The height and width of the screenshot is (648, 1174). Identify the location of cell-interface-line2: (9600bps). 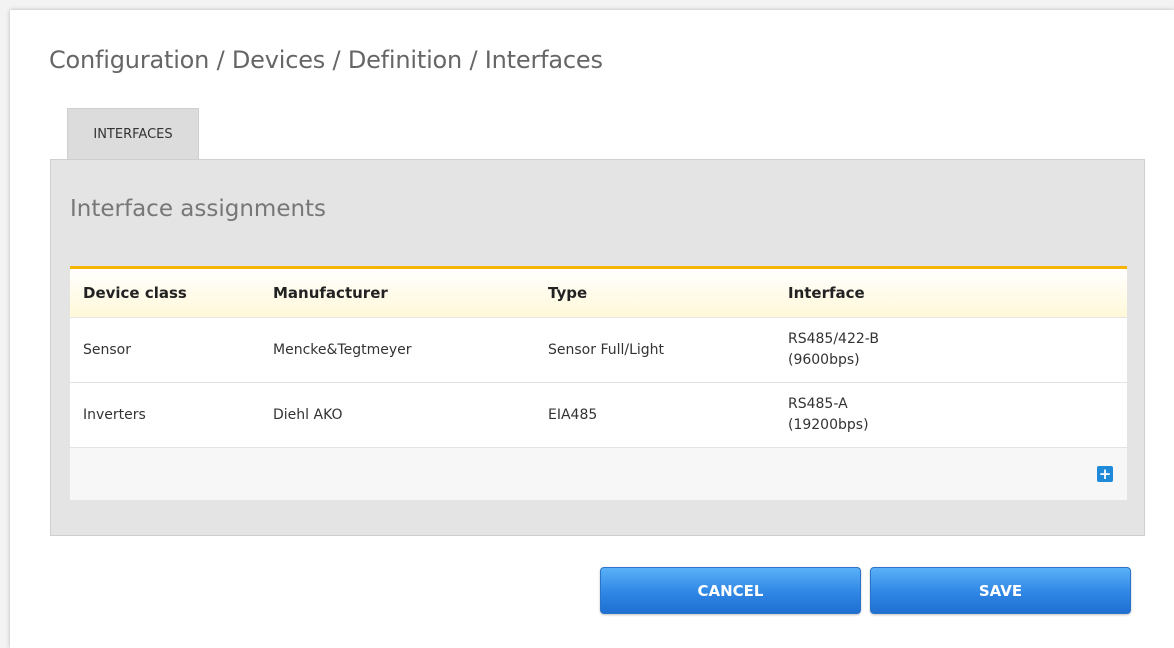
(824, 360).